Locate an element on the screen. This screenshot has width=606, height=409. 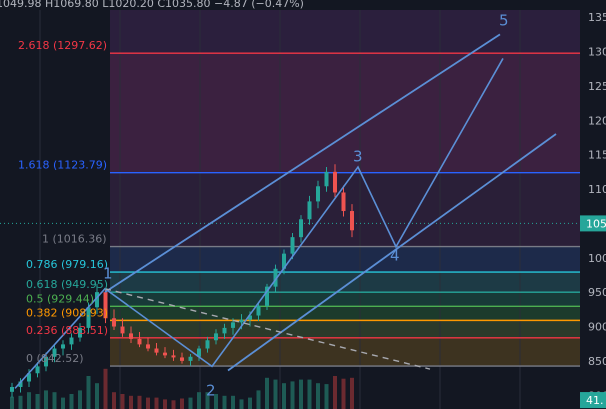
wave-label: 4 is located at coordinates (395, 256).